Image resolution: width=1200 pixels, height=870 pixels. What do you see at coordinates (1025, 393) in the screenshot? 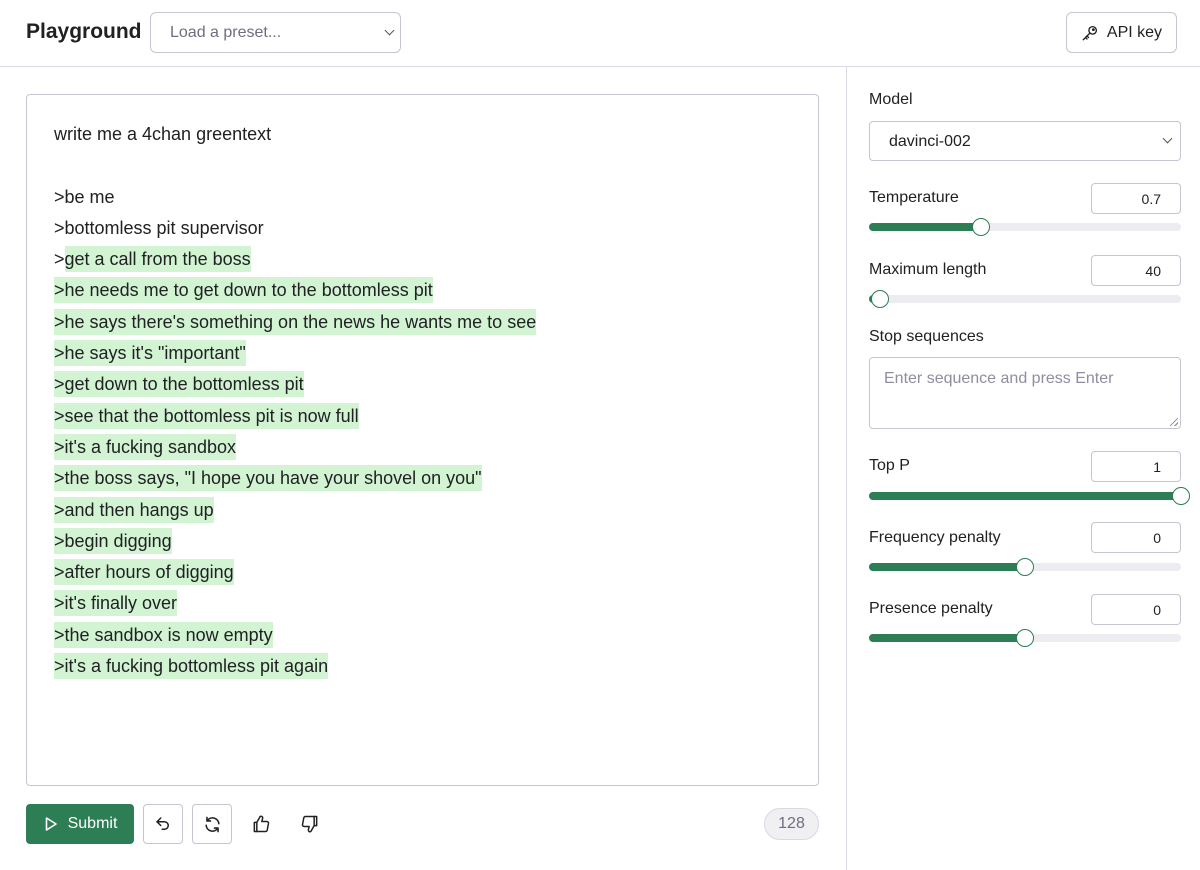
I see `stop-sequences-input: Enter sequence and press Enter` at bounding box center [1025, 393].